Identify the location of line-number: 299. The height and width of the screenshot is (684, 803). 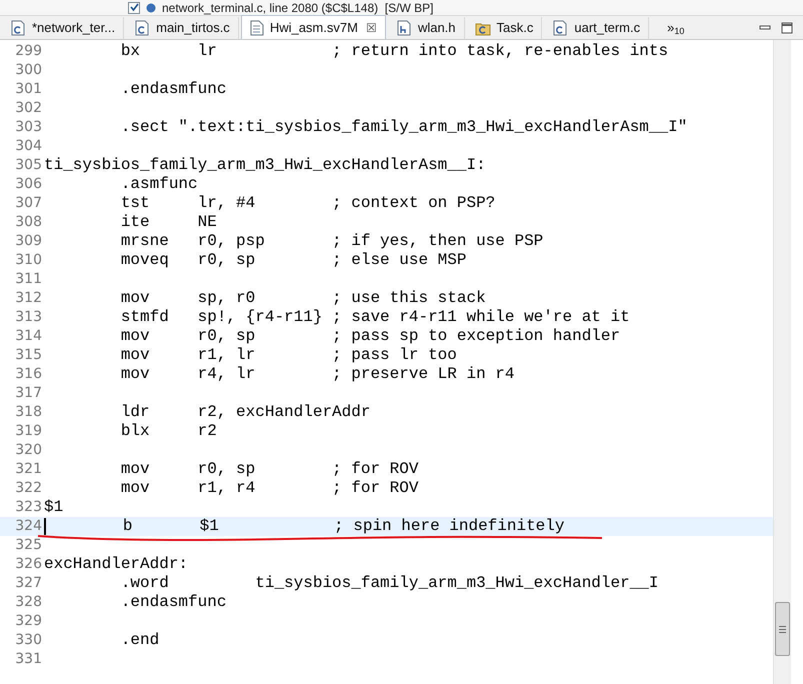
(28, 51).